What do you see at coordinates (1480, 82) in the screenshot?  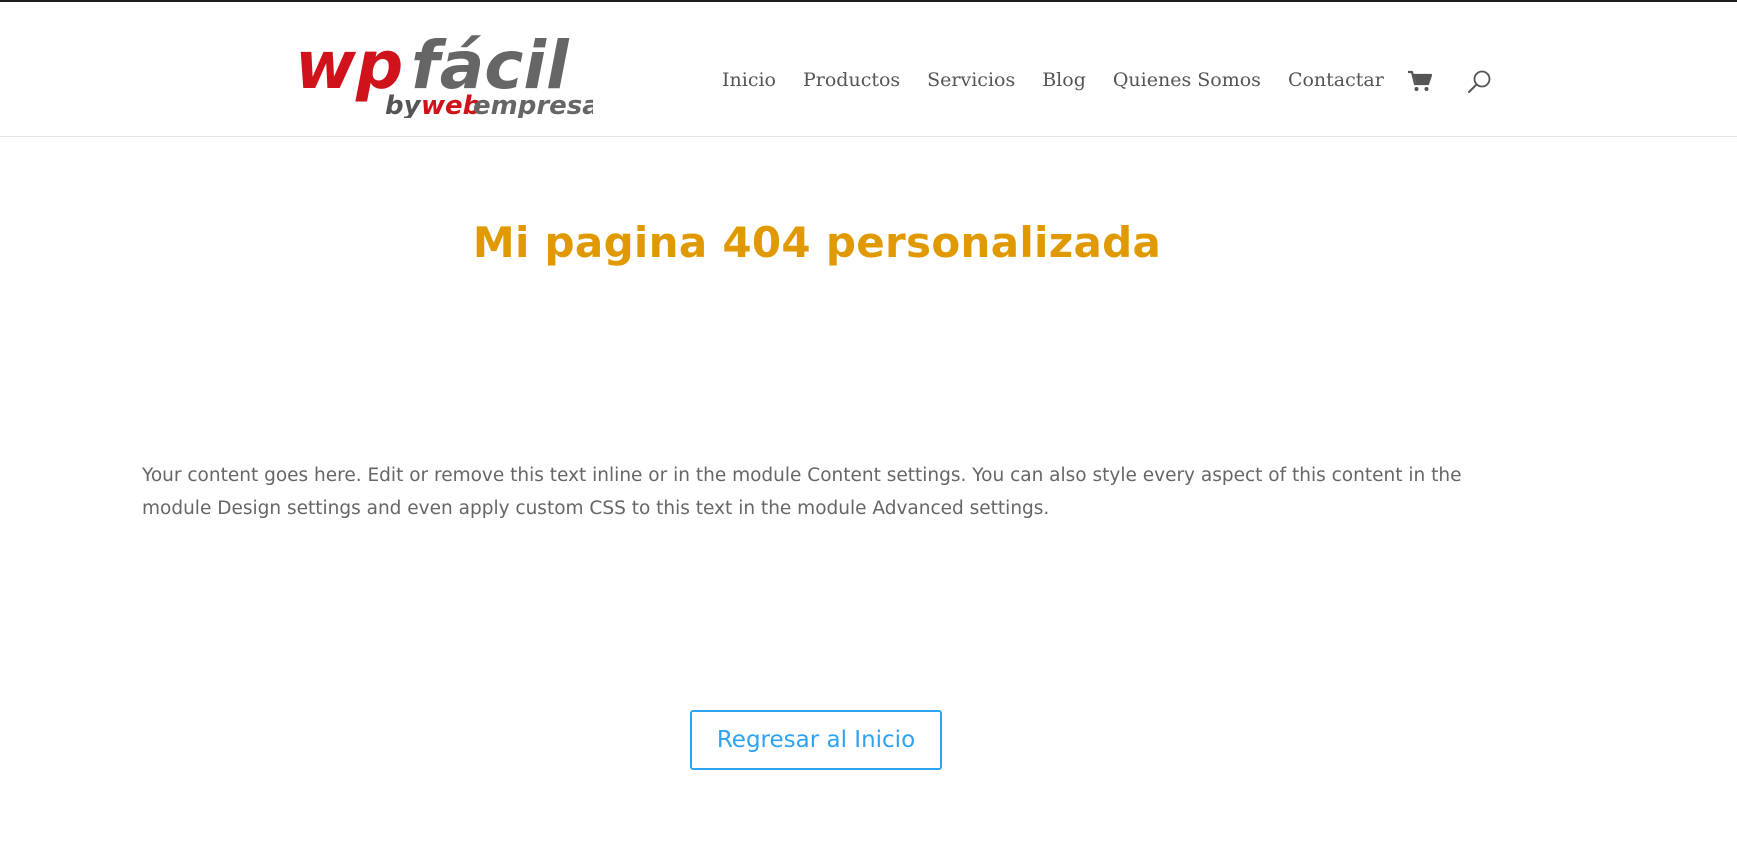 I see `search-icon` at bounding box center [1480, 82].